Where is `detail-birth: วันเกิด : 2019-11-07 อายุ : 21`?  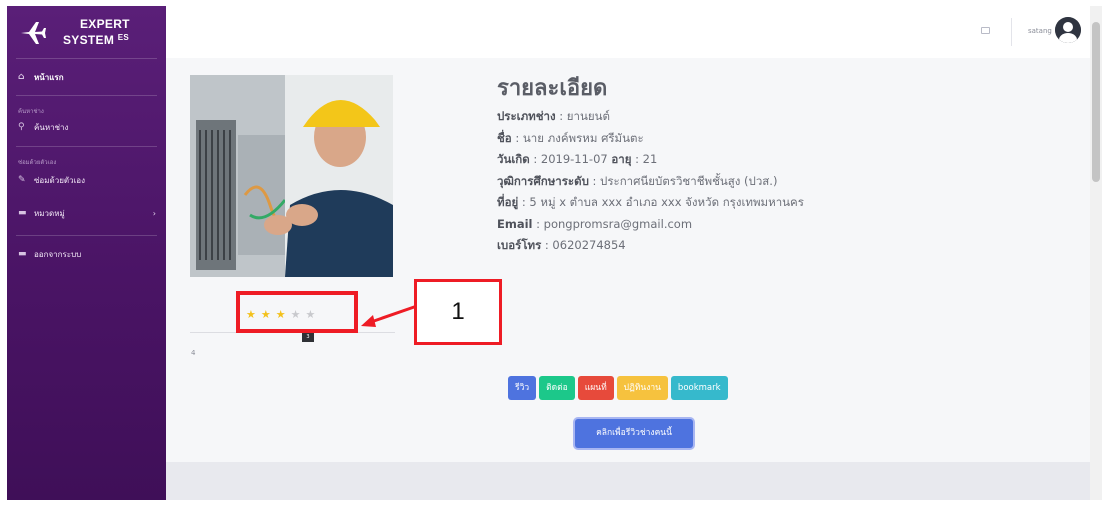
detail-birth: วันเกิด : 2019-11-07 อายุ : 21 is located at coordinates (650, 160).